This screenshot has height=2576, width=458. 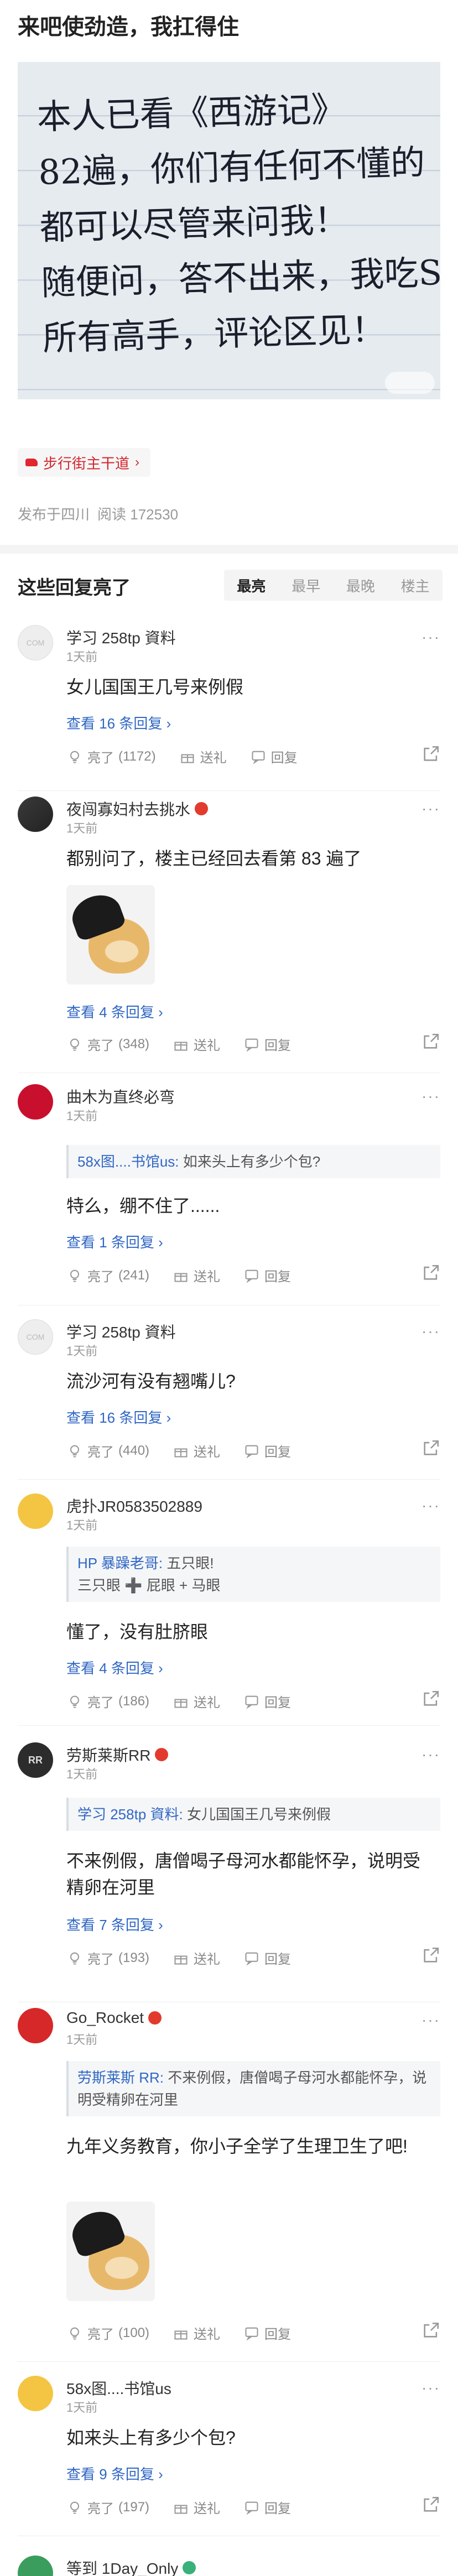 I want to click on quoted-reply: 学习 258tp 資料: 女儿国国王几号来例假, so click(x=253, y=1814).